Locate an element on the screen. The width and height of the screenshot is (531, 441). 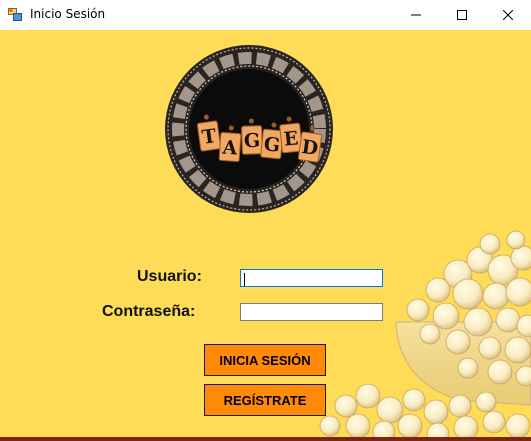
maximize-icon is located at coordinates (462, 15).